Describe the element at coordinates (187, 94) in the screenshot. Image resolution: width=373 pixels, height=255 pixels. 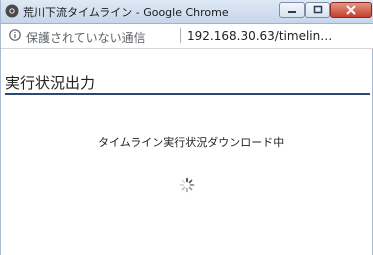
I see `title-divider` at that location.